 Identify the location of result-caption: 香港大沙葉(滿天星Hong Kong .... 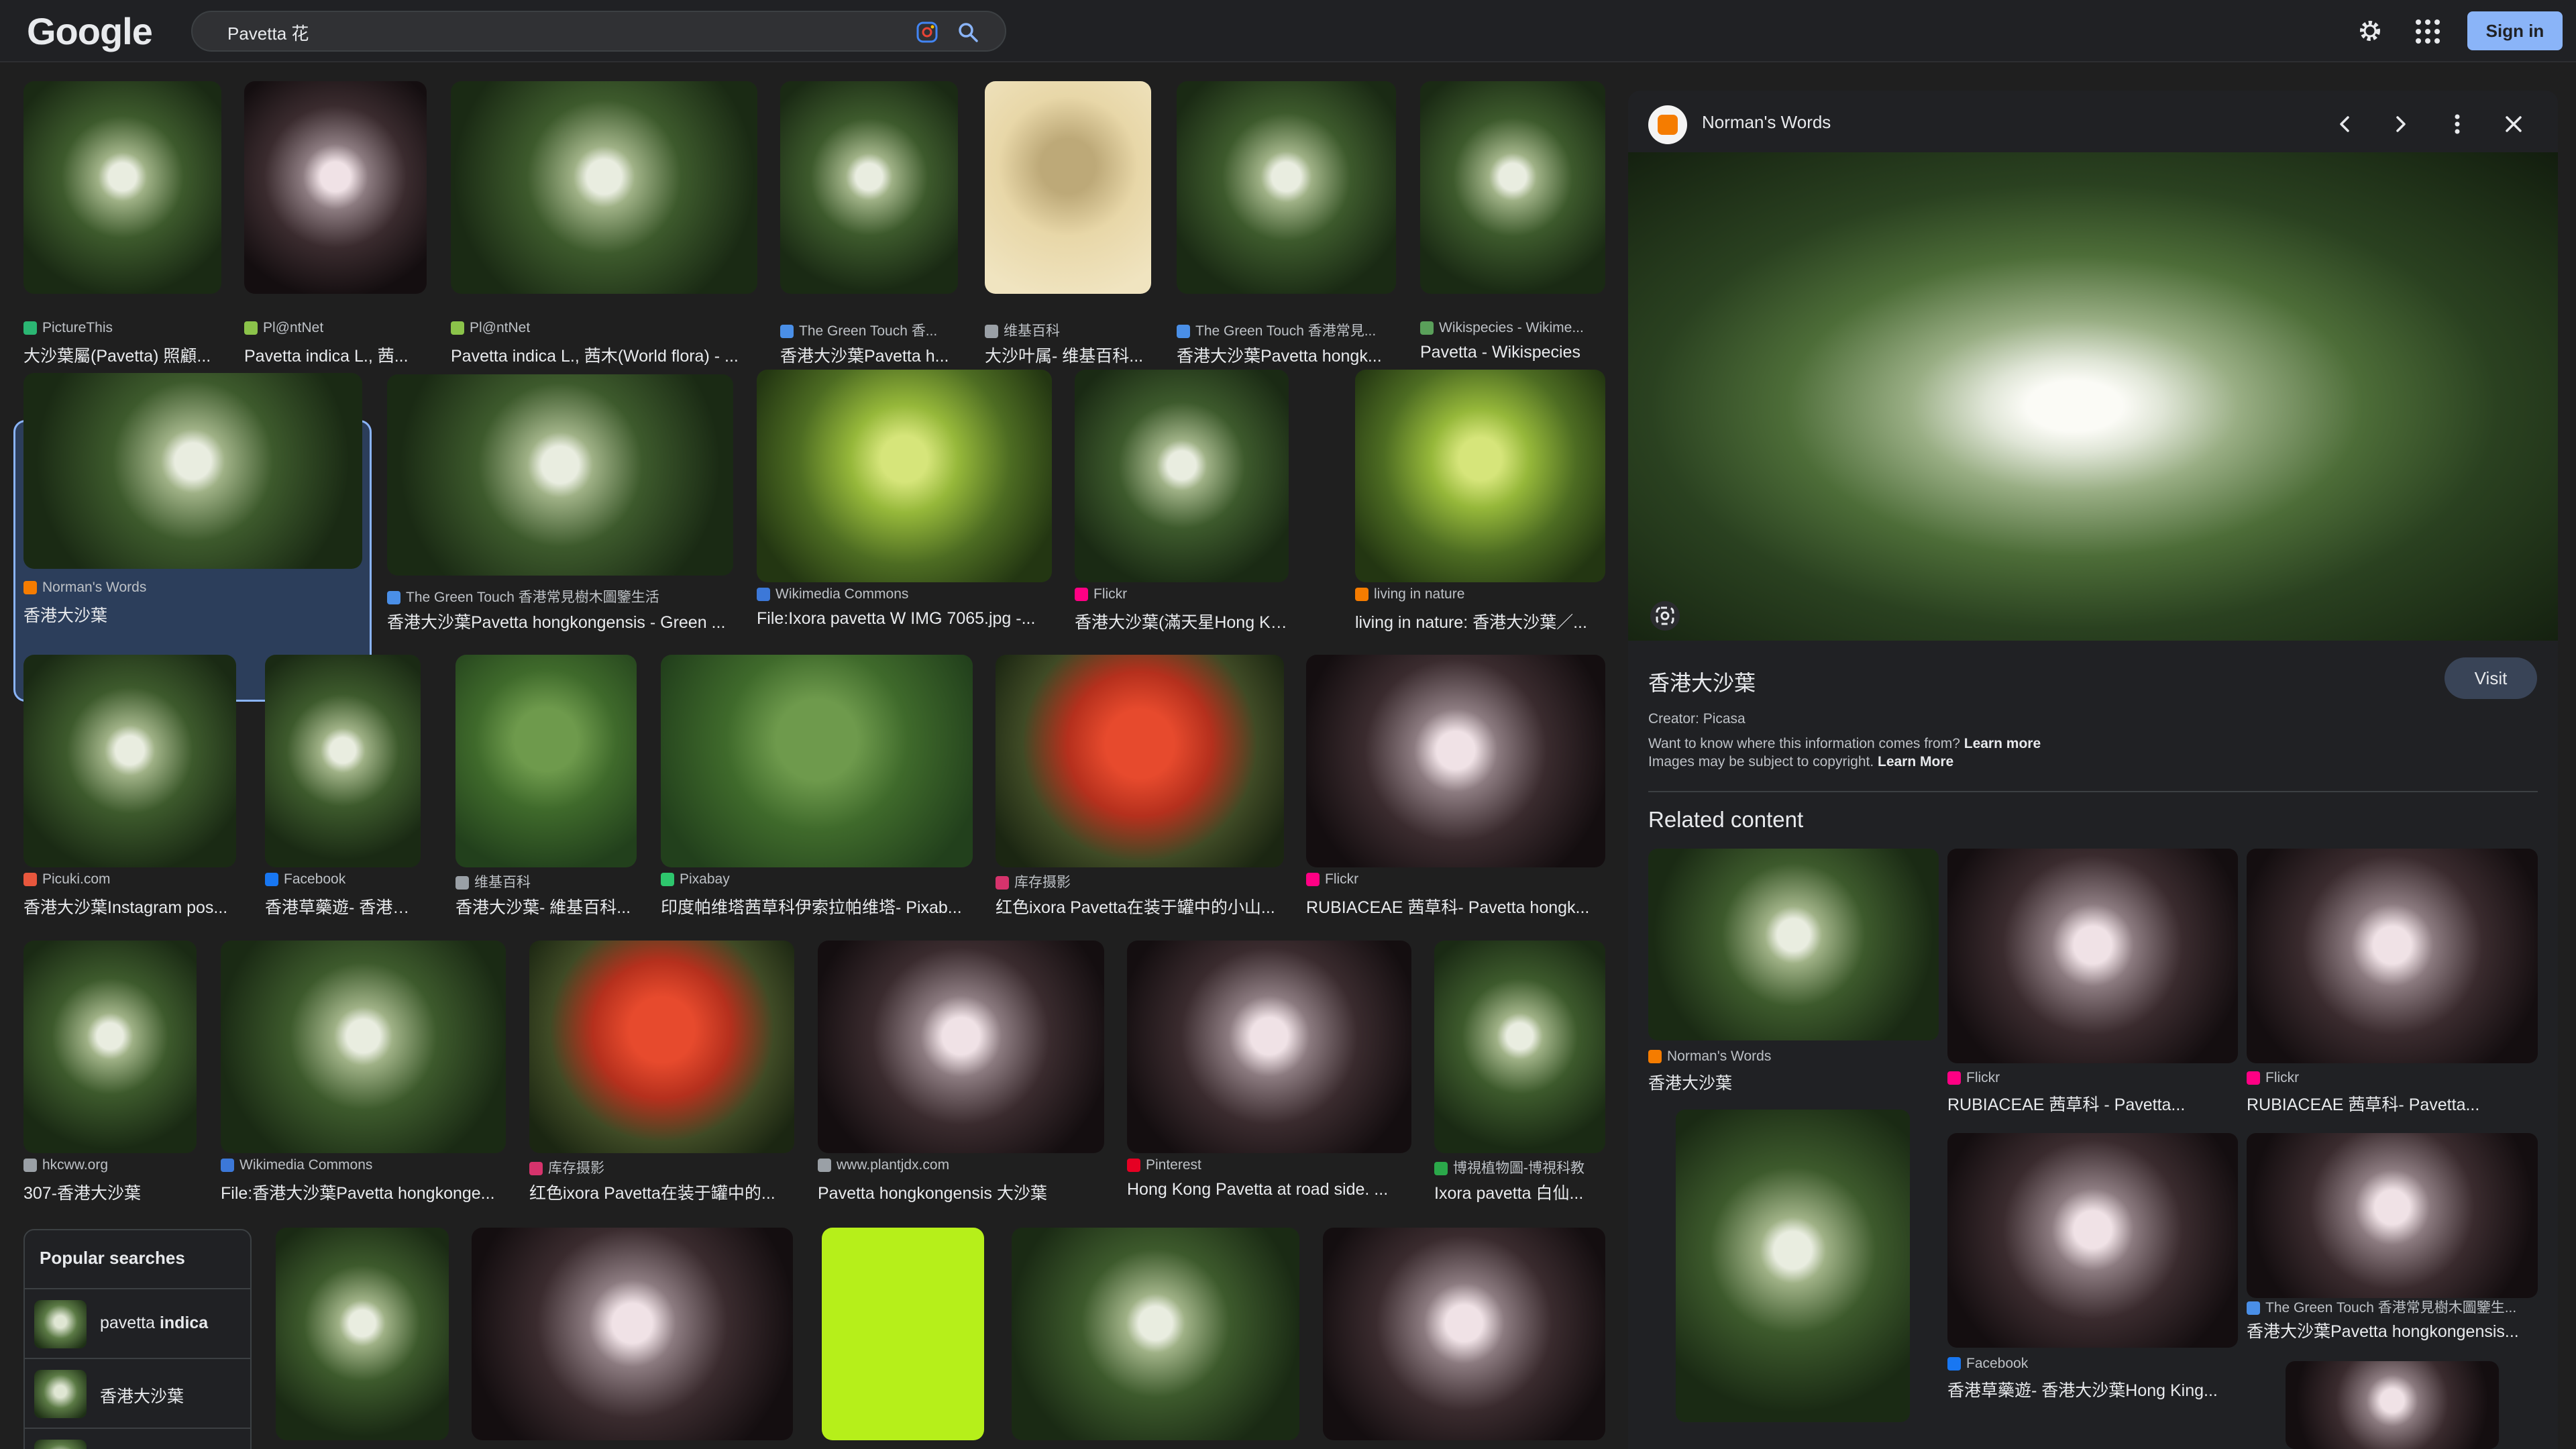
(1182, 621).